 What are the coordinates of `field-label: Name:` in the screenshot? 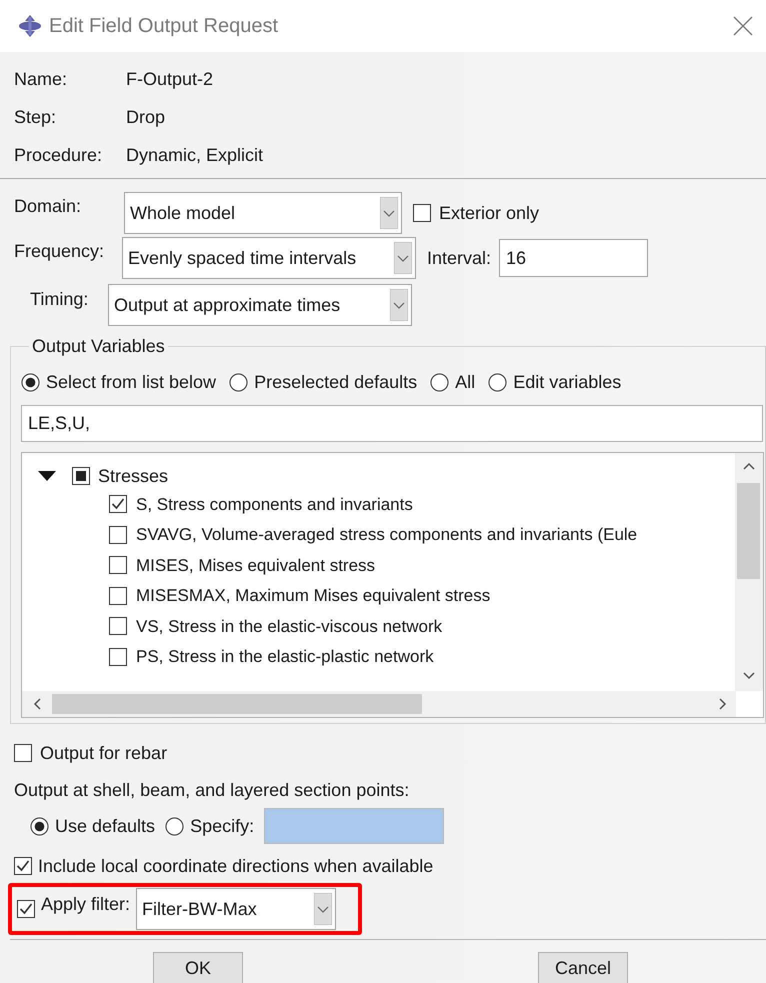 It's located at (41, 79).